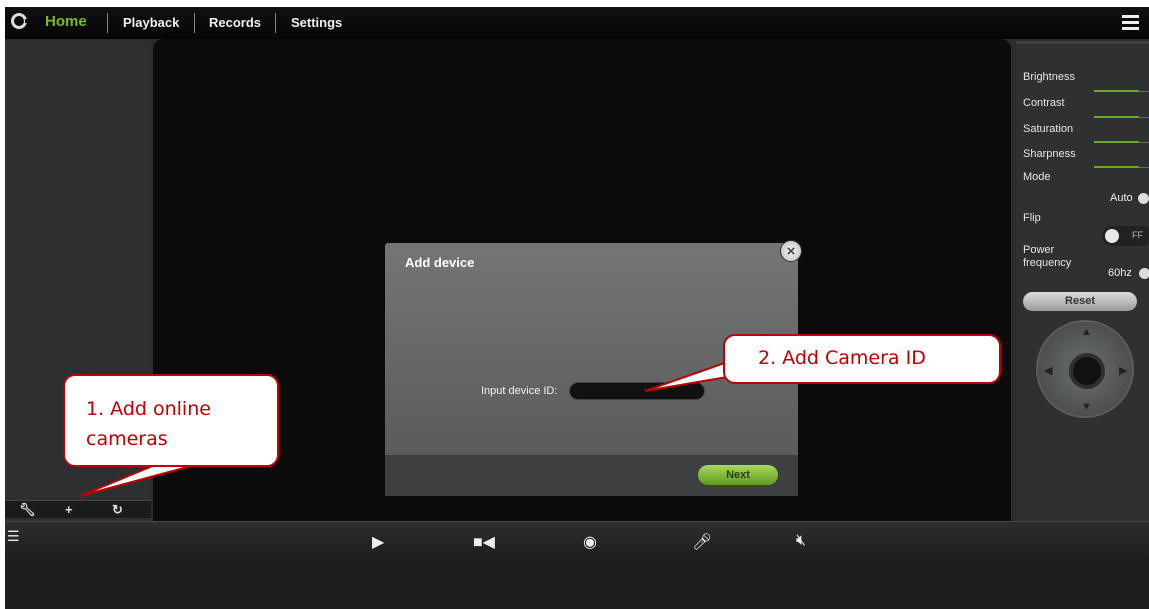 The image size is (1149, 609). I want to click on callout-tails, so click(406, 427).